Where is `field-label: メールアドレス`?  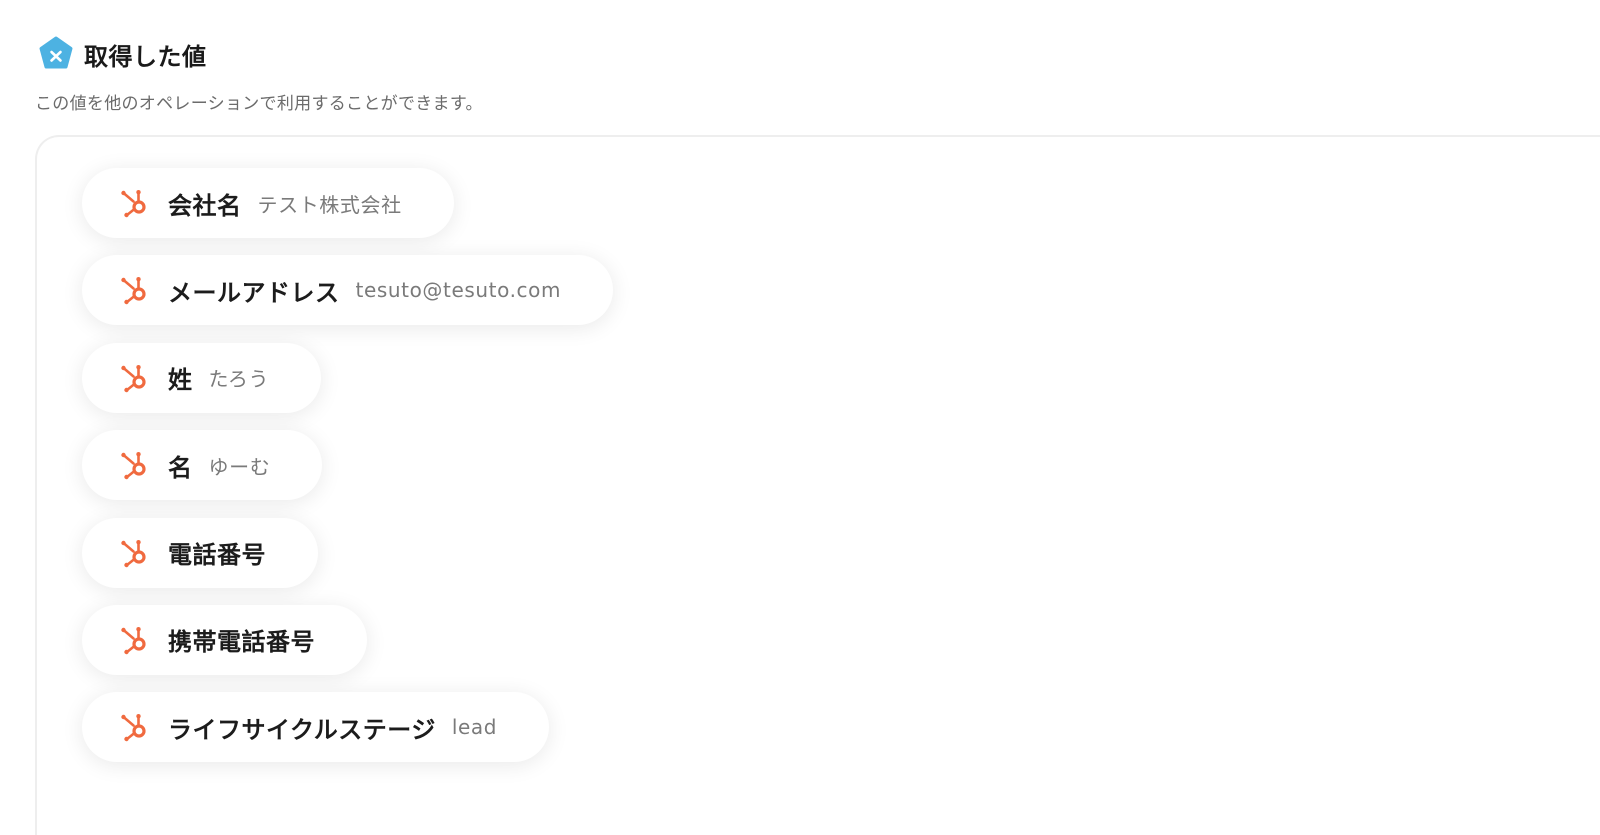
field-label: メールアドレス is located at coordinates (254, 292).